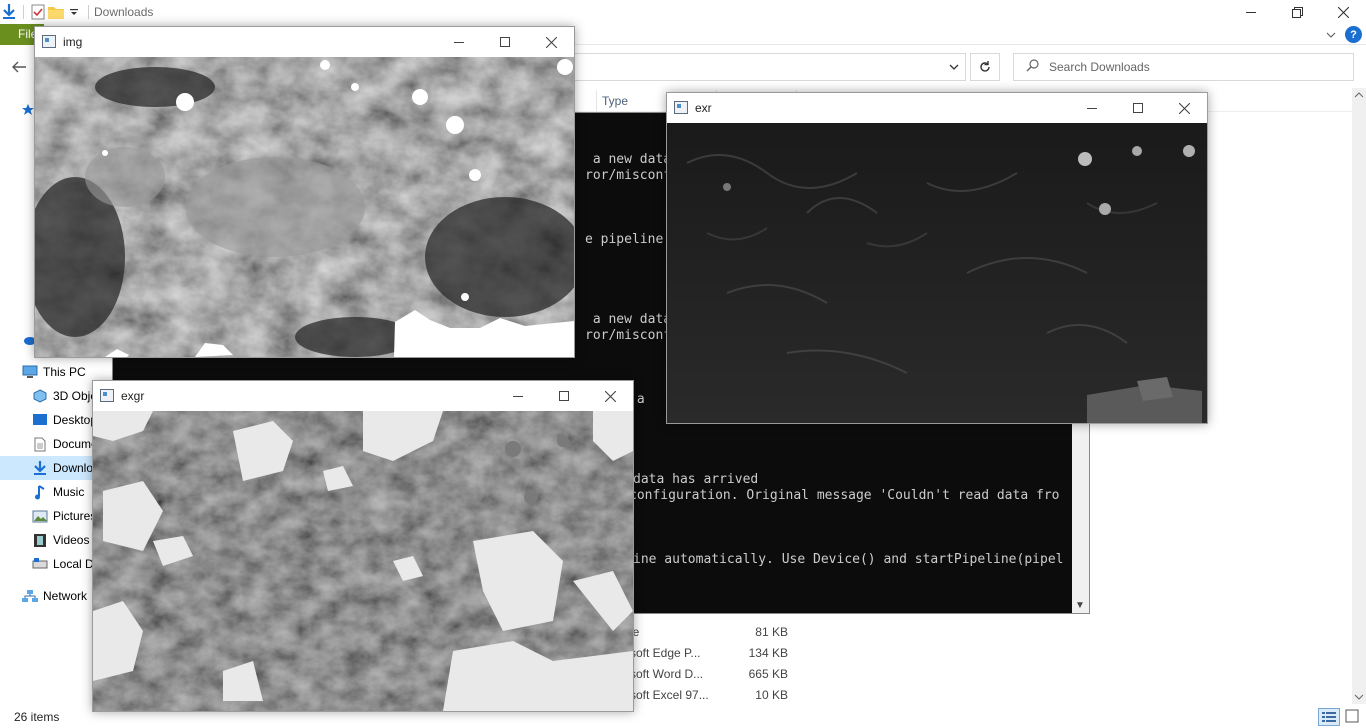 This screenshot has width=1366, height=728. What do you see at coordinates (40, 444) in the screenshot?
I see `document-icon` at bounding box center [40, 444].